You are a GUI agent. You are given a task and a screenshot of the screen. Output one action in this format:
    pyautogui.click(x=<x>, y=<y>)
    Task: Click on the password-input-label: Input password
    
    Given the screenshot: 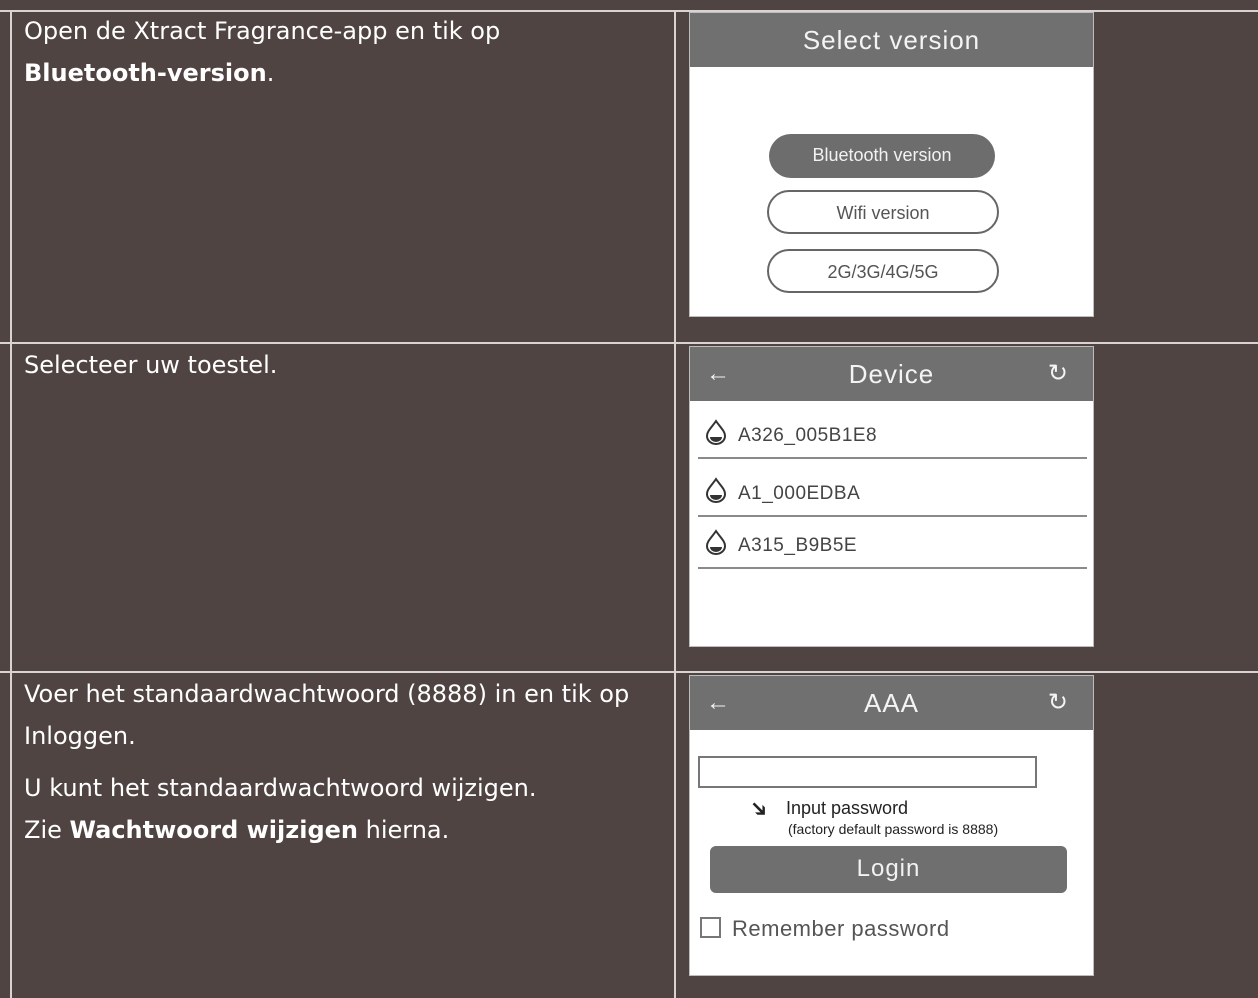 What is the action you would take?
    pyautogui.click(x=847, y=808)
    